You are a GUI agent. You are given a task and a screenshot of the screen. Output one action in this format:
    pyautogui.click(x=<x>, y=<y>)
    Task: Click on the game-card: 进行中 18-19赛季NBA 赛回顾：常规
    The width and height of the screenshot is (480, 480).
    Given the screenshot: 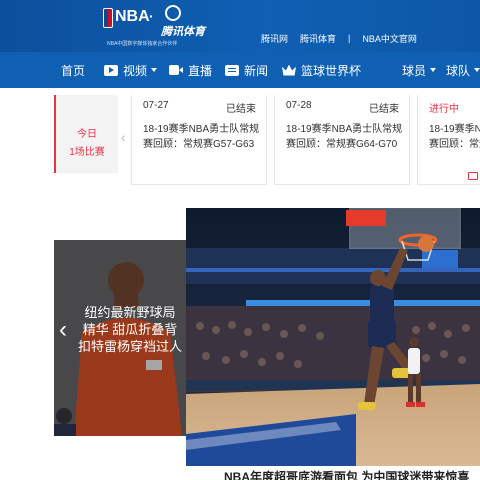 What is the action you would take?
    pyautogui.click(x=448, y=140)
    